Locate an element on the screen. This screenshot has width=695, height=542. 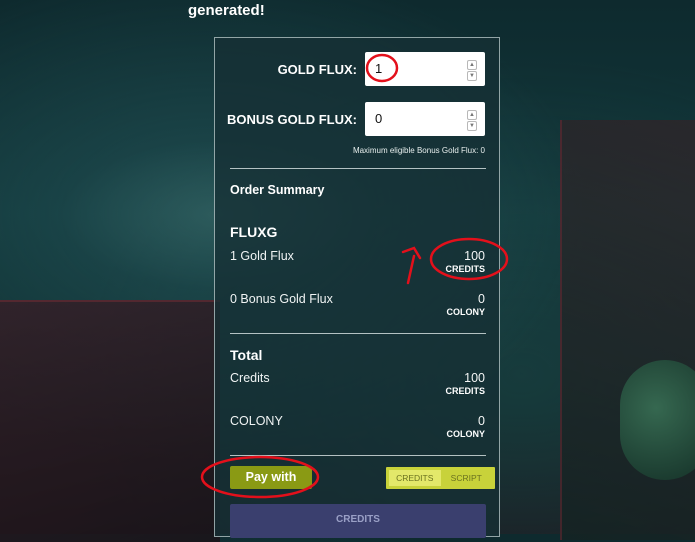
payment-method-toggle: CREDITS SCRIPT is located at coordinates (440, 478).